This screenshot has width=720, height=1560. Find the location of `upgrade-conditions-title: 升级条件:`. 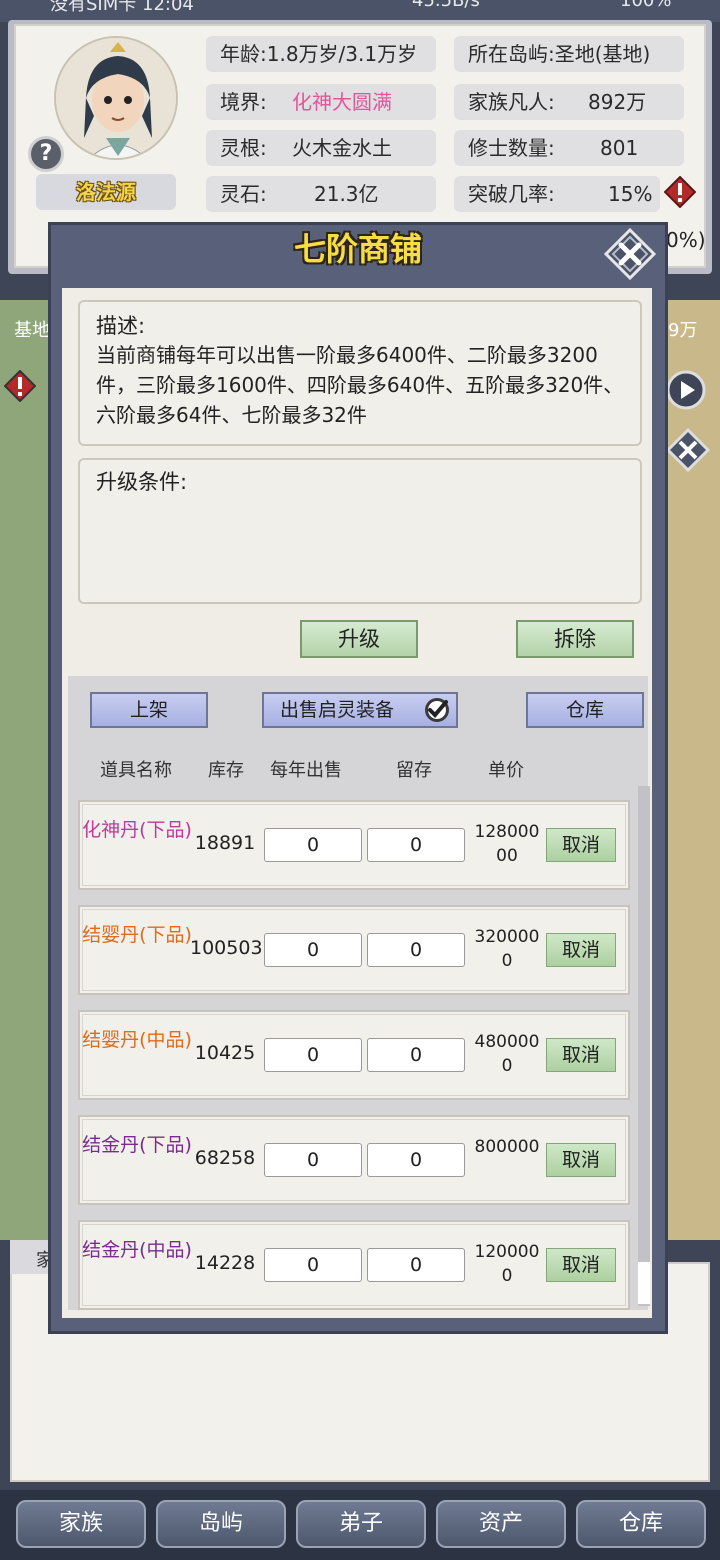

upgrade-conditions-title: 升级条件: is located at coordinates (142, 482).